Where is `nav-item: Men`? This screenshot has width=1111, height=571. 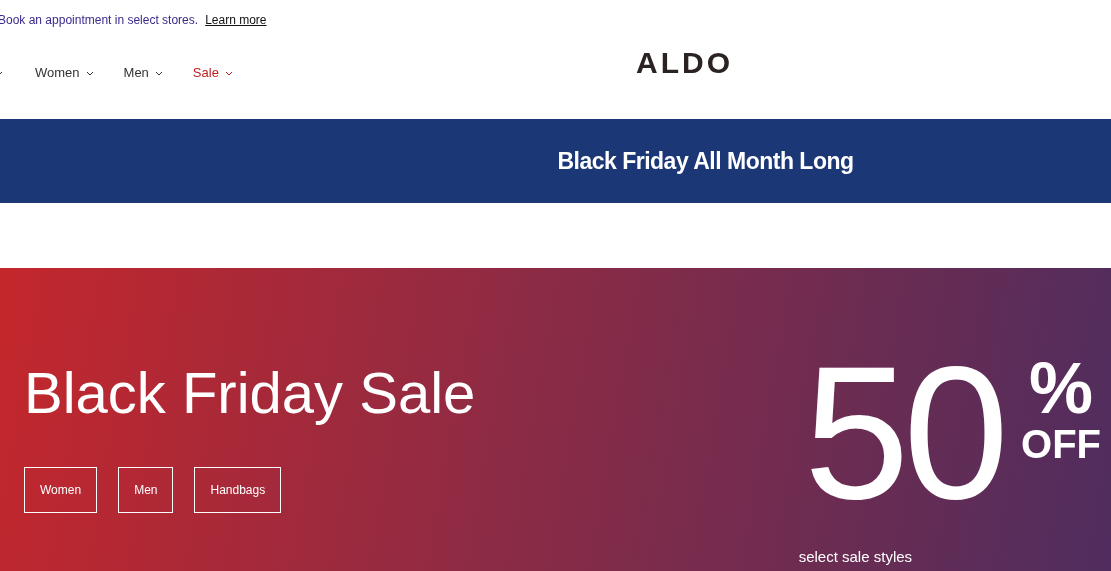 nav-item: Men is located at coordinates (143, 73).